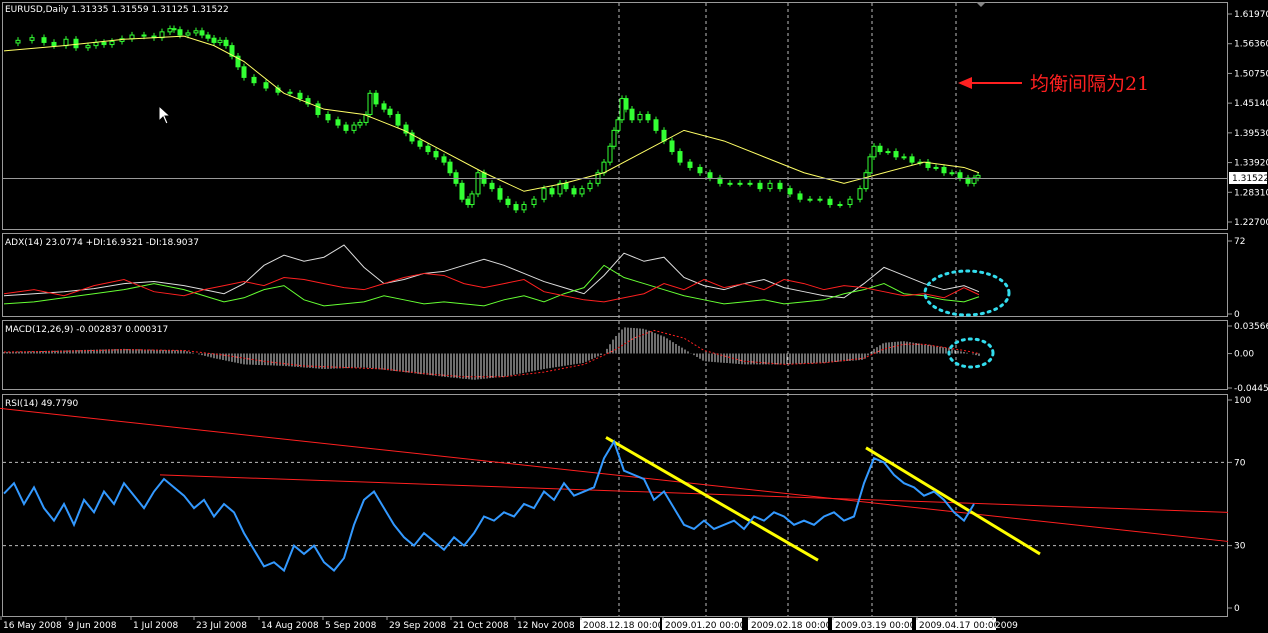 This screenshot has height=633, width=1268. I want to click on tick-label: 1.22700, so click(1251, 223).